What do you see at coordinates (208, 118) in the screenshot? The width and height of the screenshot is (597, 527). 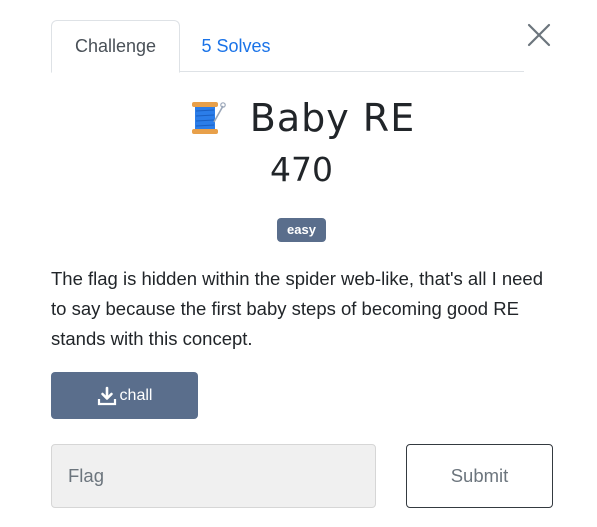 I see `thread-spool-icon` at bounding box center [208, 118].